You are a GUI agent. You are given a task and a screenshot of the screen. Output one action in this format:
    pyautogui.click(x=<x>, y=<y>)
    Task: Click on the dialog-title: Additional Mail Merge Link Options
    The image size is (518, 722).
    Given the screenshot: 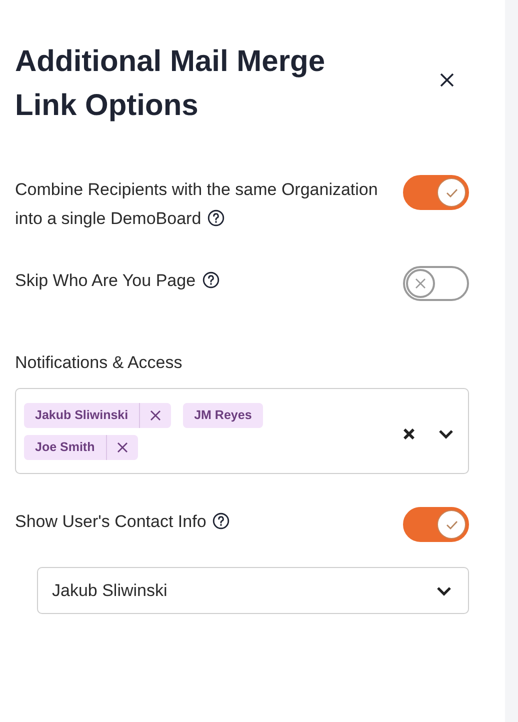 What is the action you would take?
    pyautogui.click(x=170, y=84)
    